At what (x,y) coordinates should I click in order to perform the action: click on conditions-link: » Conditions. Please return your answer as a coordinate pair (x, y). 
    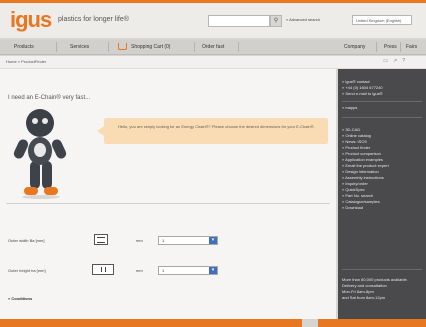
    Looking at the image, I should click on (20, 298).